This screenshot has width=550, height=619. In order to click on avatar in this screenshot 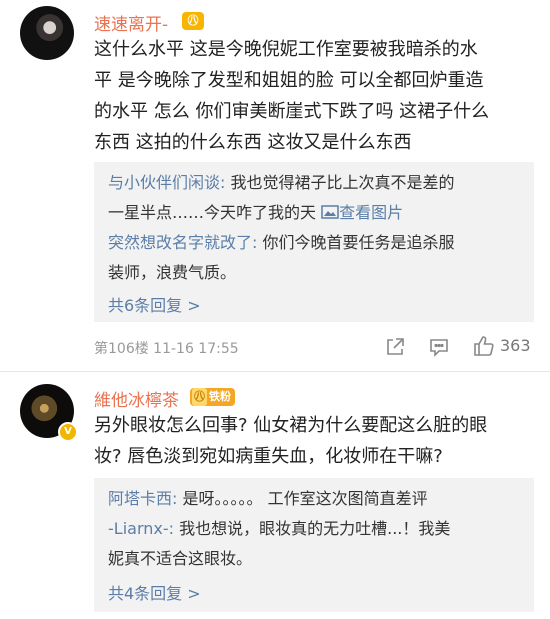, I will do `click(47, 33)`.